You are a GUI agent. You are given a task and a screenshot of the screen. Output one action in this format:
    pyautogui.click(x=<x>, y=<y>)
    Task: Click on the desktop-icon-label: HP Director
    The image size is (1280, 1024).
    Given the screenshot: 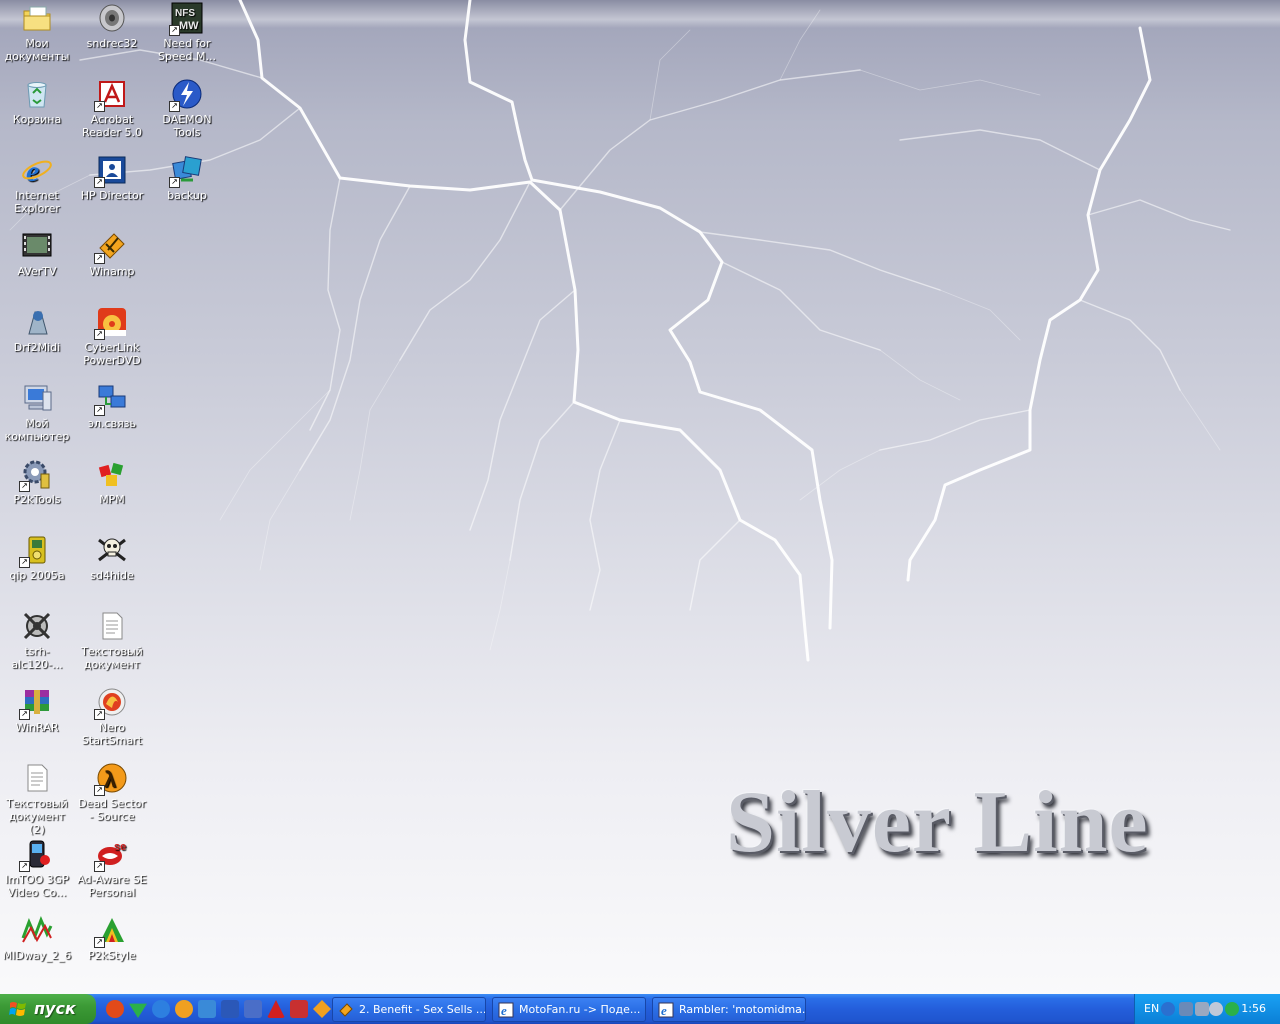 What is the action you would take?
    pyautogui.click(x=112, y=195)
    